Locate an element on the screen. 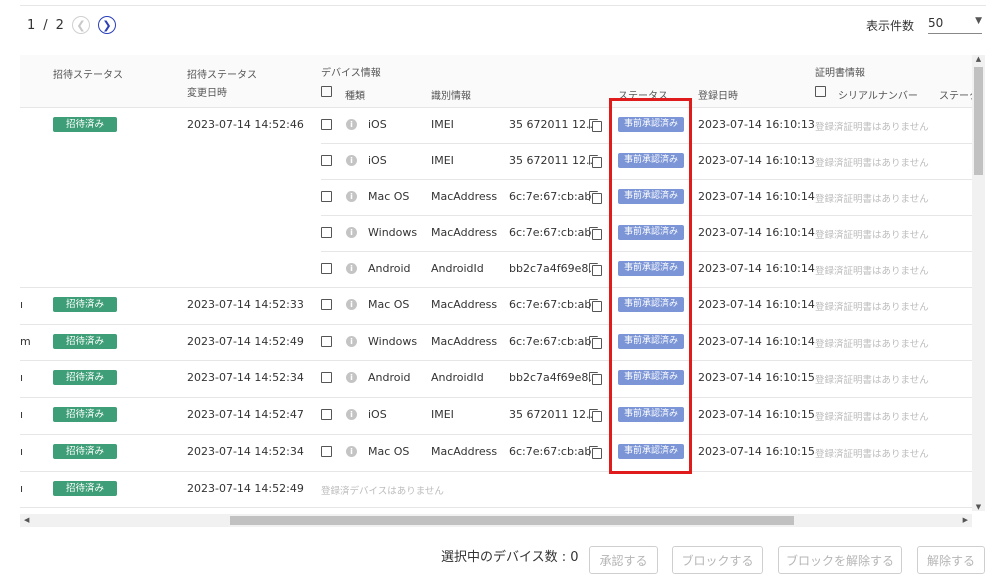 This screenshot has width=1000, height=585. per-page-select: 50 ▼ is located at coordinates (955, 25).